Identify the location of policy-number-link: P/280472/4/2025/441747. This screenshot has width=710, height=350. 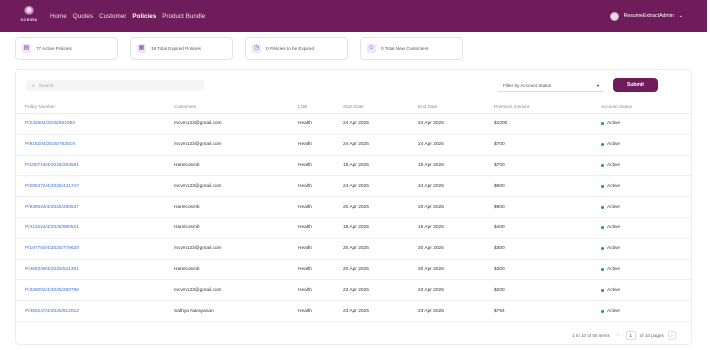
(52, 186).